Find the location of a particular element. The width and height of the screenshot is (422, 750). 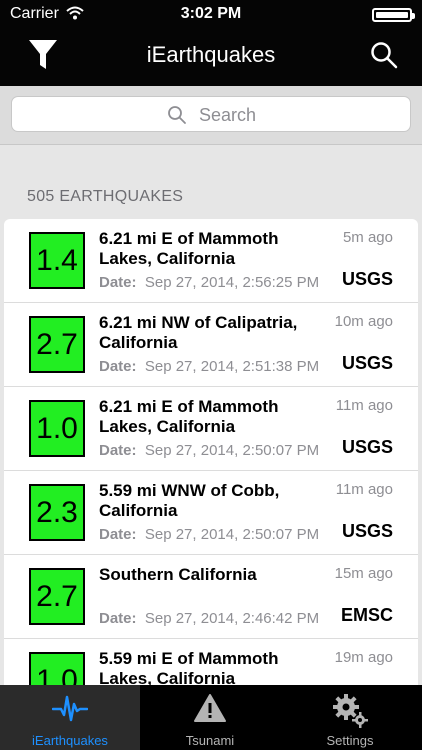

tab-iearthquakes: iEarthquakes is located at coordinates (70, 717).